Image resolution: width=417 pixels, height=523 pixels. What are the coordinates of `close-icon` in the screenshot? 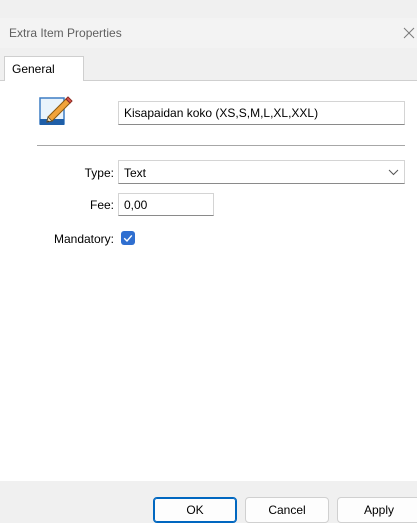 It's located at (407, 33).